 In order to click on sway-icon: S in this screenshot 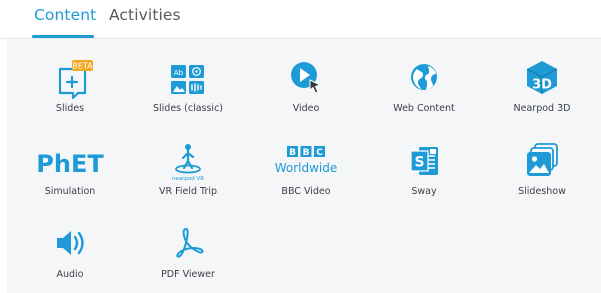, I will do `click(424, 163)`.